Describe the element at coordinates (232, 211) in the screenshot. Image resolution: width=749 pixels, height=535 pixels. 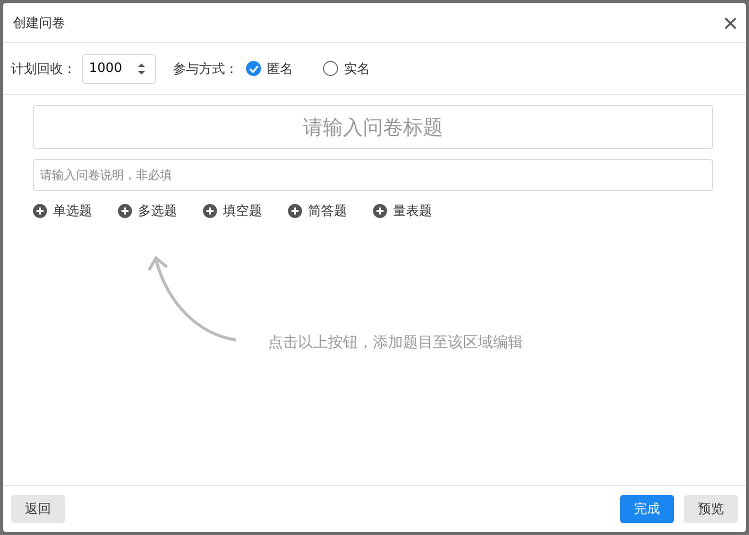
I see `add-question-button: 填空题` at that location.